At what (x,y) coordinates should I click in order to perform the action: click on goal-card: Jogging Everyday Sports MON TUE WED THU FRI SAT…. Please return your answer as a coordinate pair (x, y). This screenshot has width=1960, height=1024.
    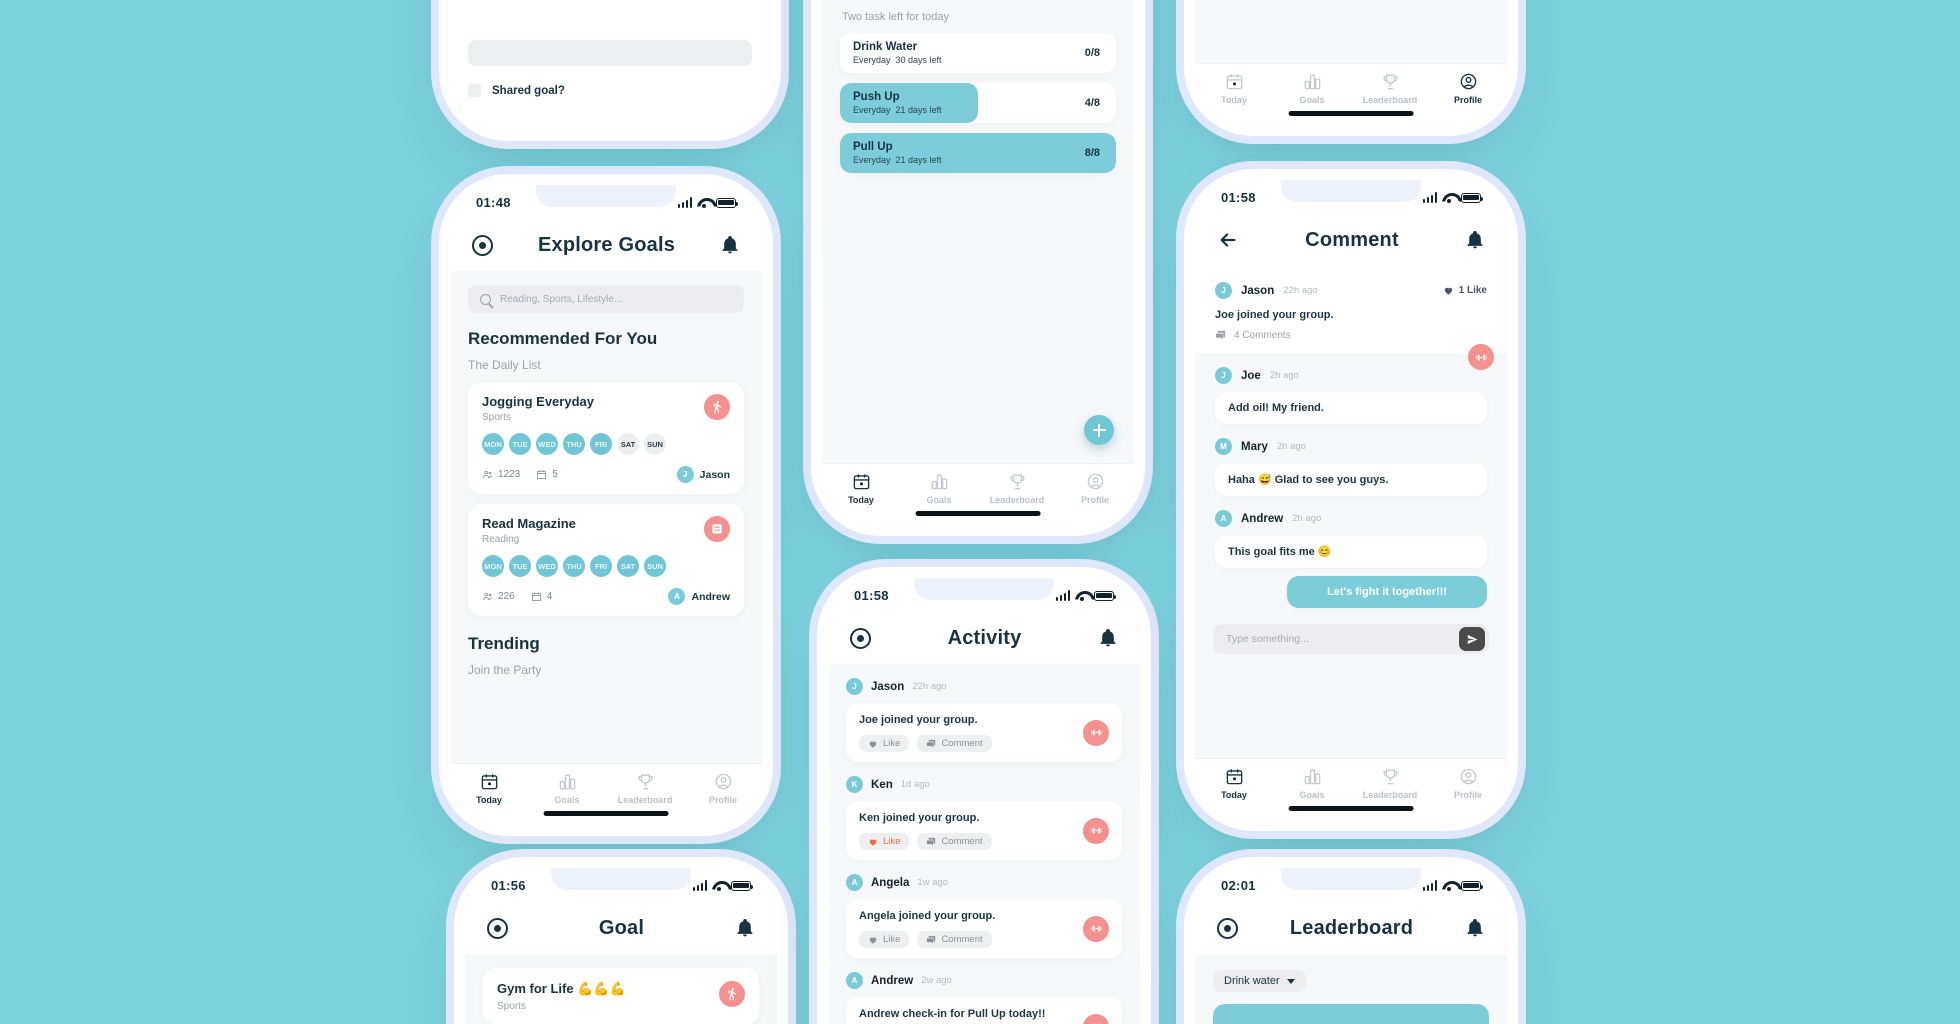
    Looking at the image, I should click on (606, 438).